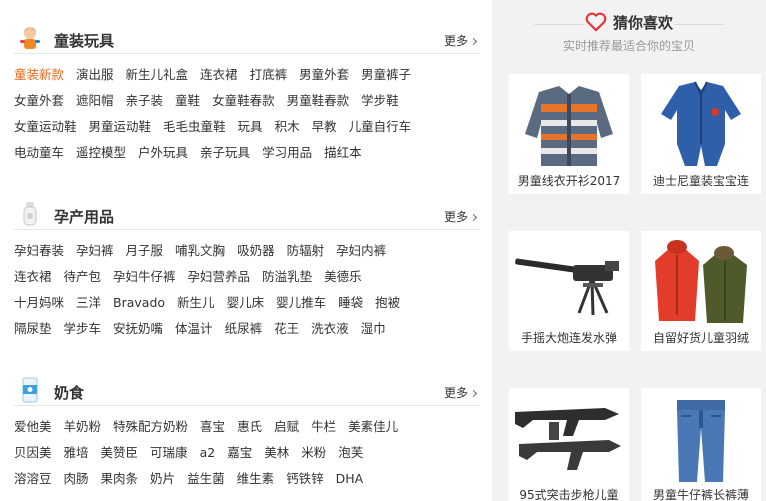  I want to click on category-link: 维生素, so click(256, 479).